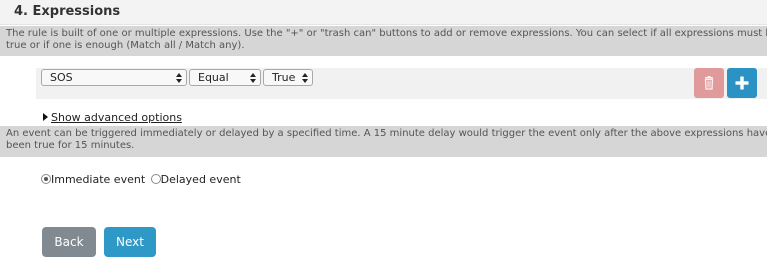 The height and width of the screenshot is (267, 767). I want to click on triangle-right-icon, so click(45, 117).